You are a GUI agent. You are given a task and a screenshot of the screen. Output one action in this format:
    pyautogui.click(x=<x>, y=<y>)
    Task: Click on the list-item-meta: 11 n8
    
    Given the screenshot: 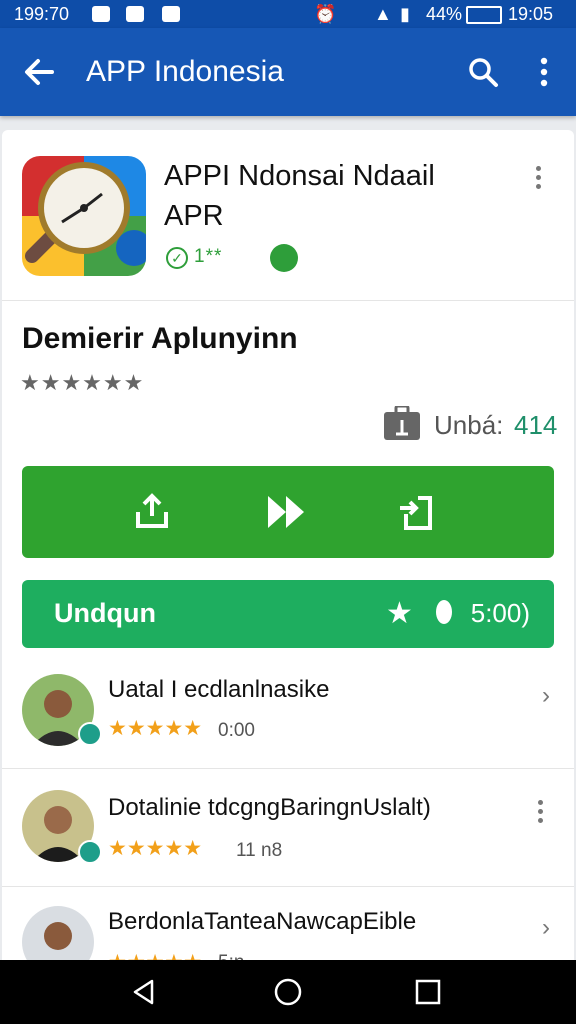 What is the action you would take?
    pyautogui.click(x=259, y=850)
    